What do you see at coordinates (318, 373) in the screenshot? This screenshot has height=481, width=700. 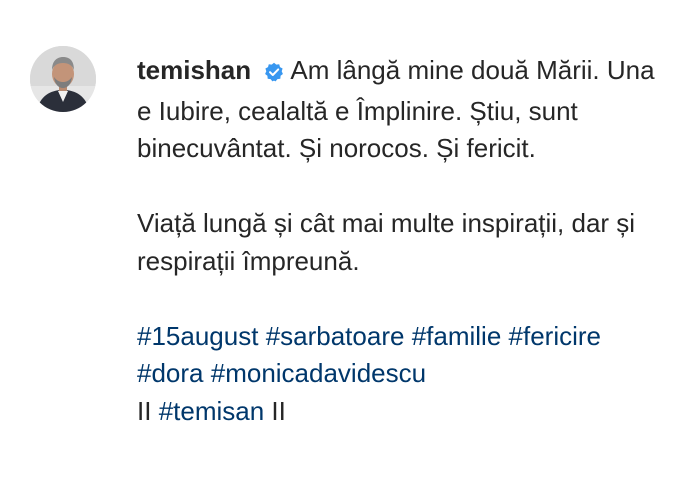 I see `hashtag-link: #monicadavidescu` at bounding box center [318, 373].